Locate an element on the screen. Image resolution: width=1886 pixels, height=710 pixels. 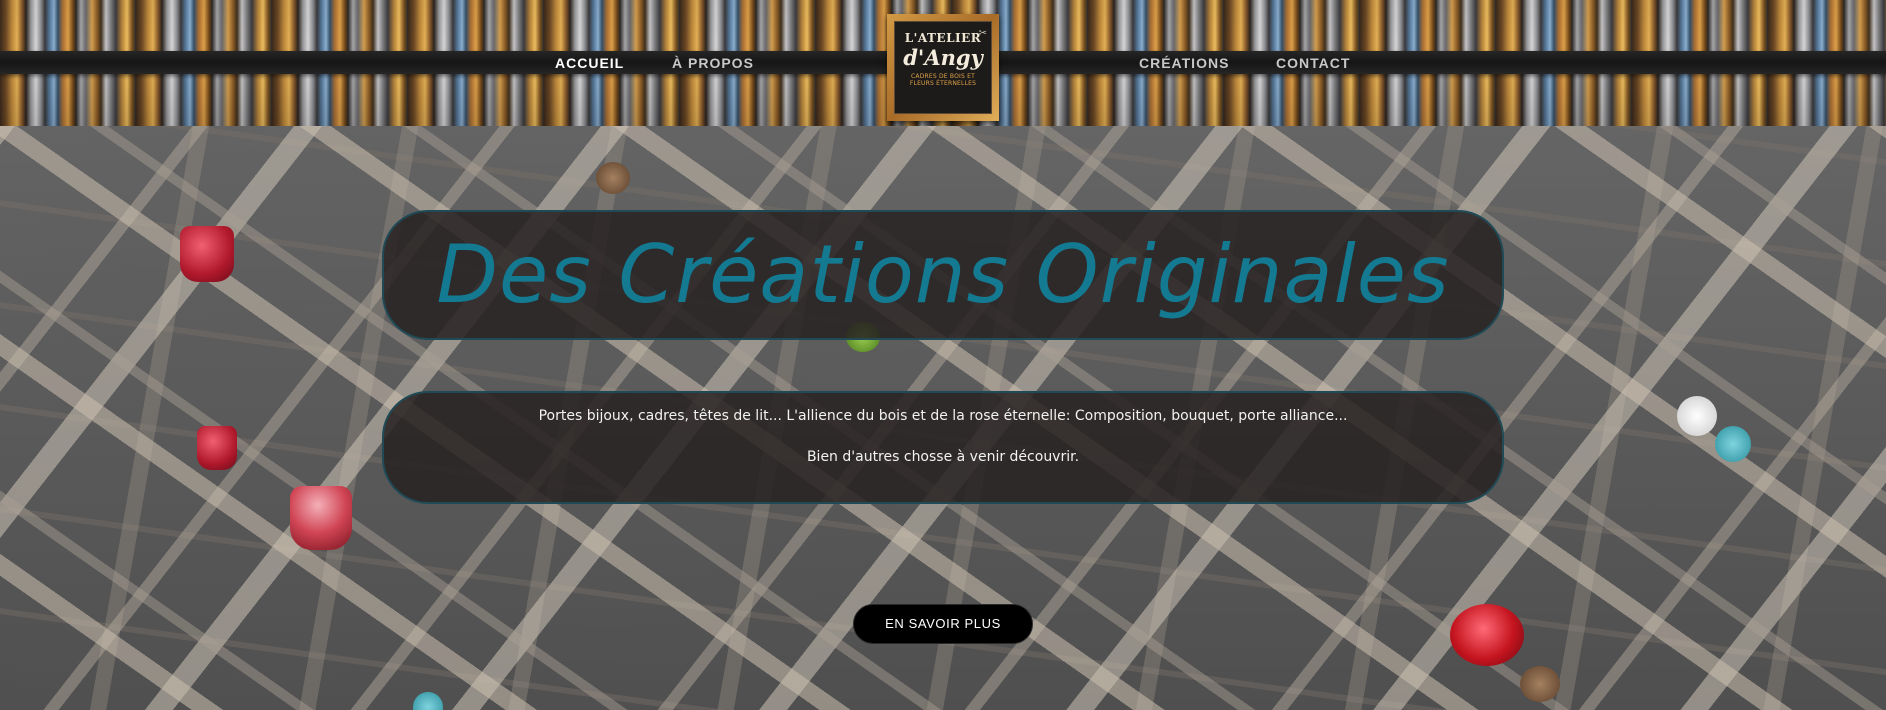
logo-text-angy: d'Angy is located at coordinates (943, 57).